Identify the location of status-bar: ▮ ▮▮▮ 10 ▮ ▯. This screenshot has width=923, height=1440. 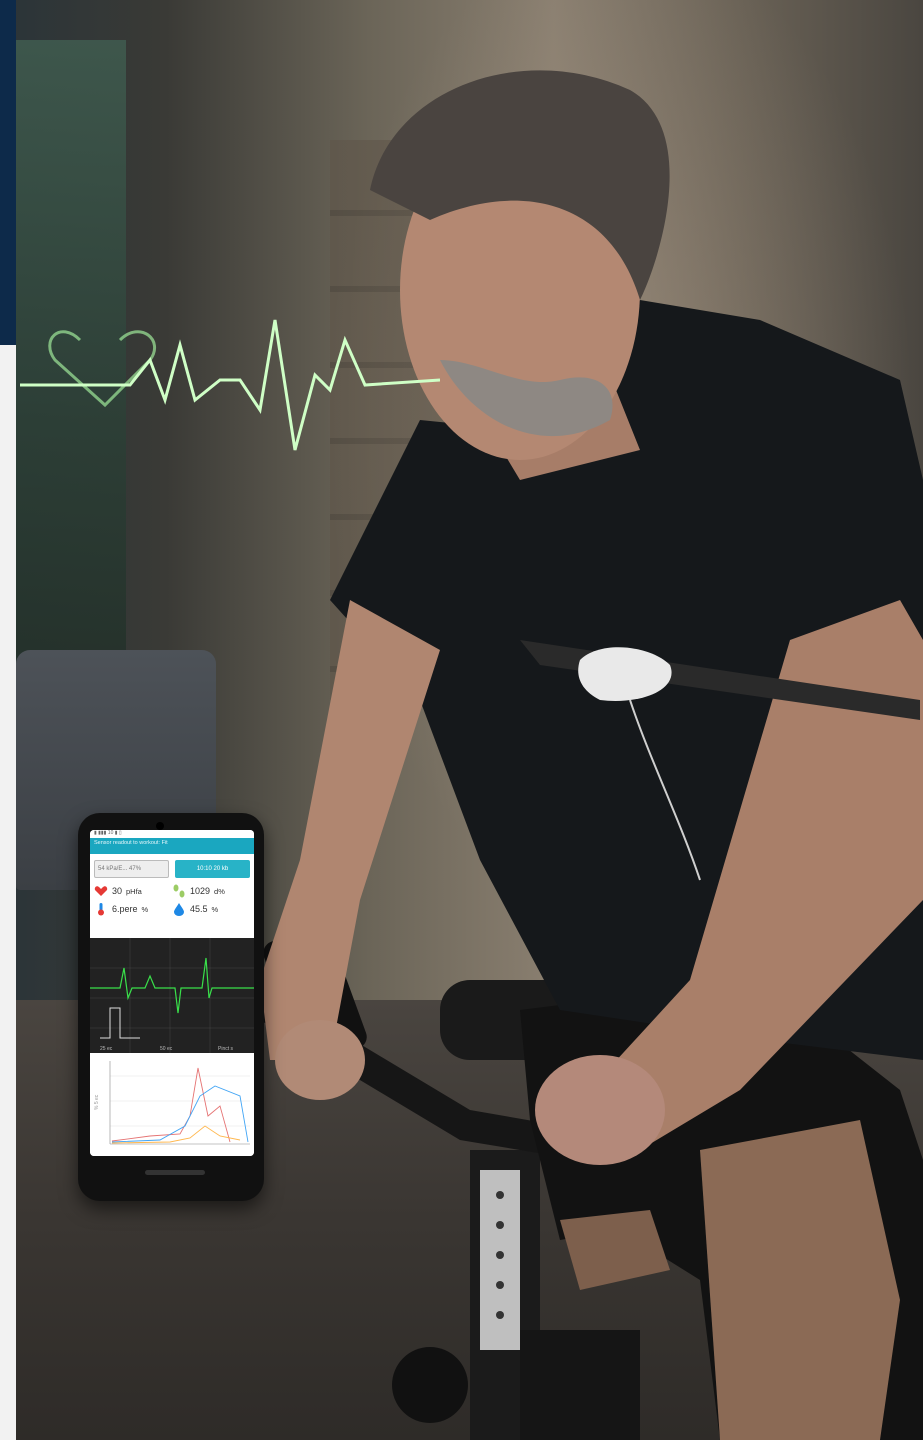
(172, 834).